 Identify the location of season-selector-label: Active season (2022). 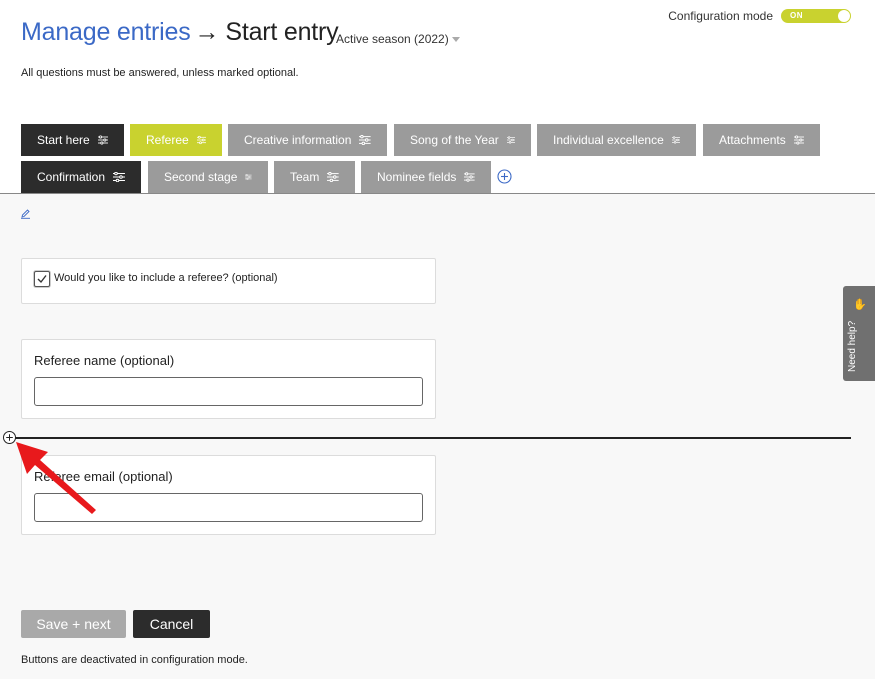
(392, 39).